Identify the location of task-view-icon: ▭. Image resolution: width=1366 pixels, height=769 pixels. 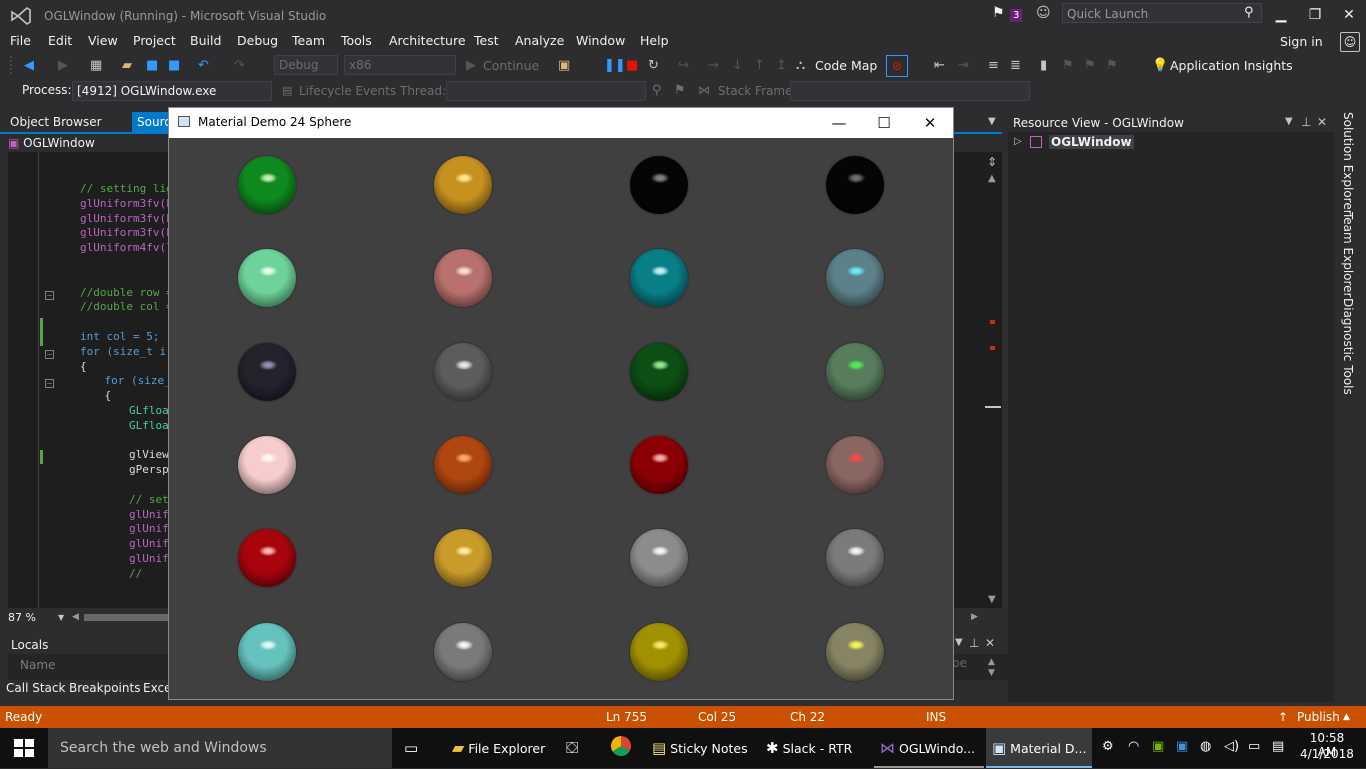
(411, 748).